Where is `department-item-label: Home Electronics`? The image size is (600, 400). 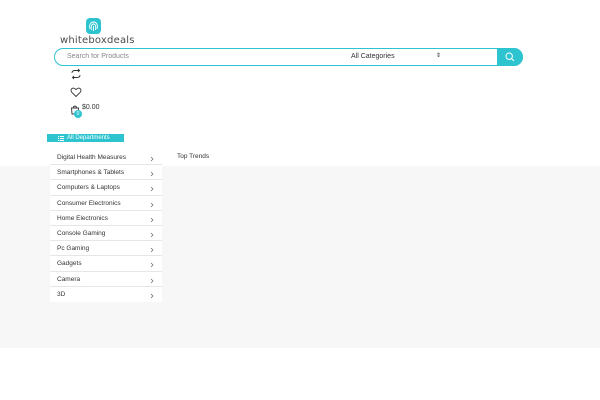 department-item-label: Home Electronics is located at coordinates (82, 218).